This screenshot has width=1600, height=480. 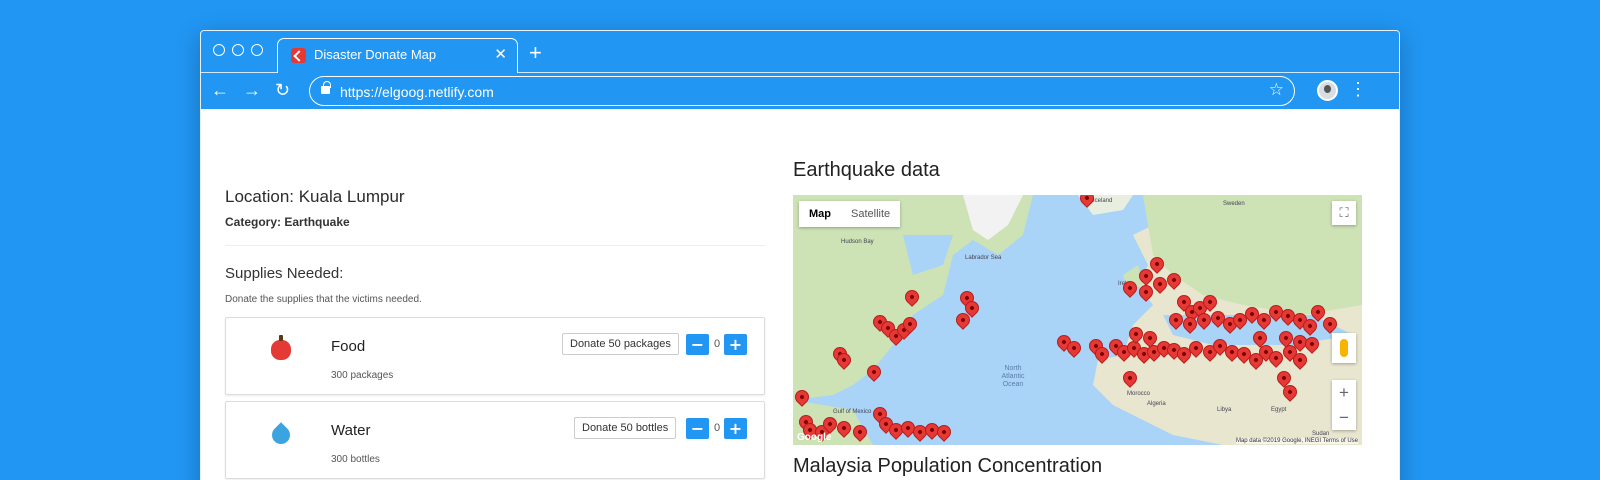 I want to click on map-label-labrador: Labrador Sea, so click(x=983, y=258).